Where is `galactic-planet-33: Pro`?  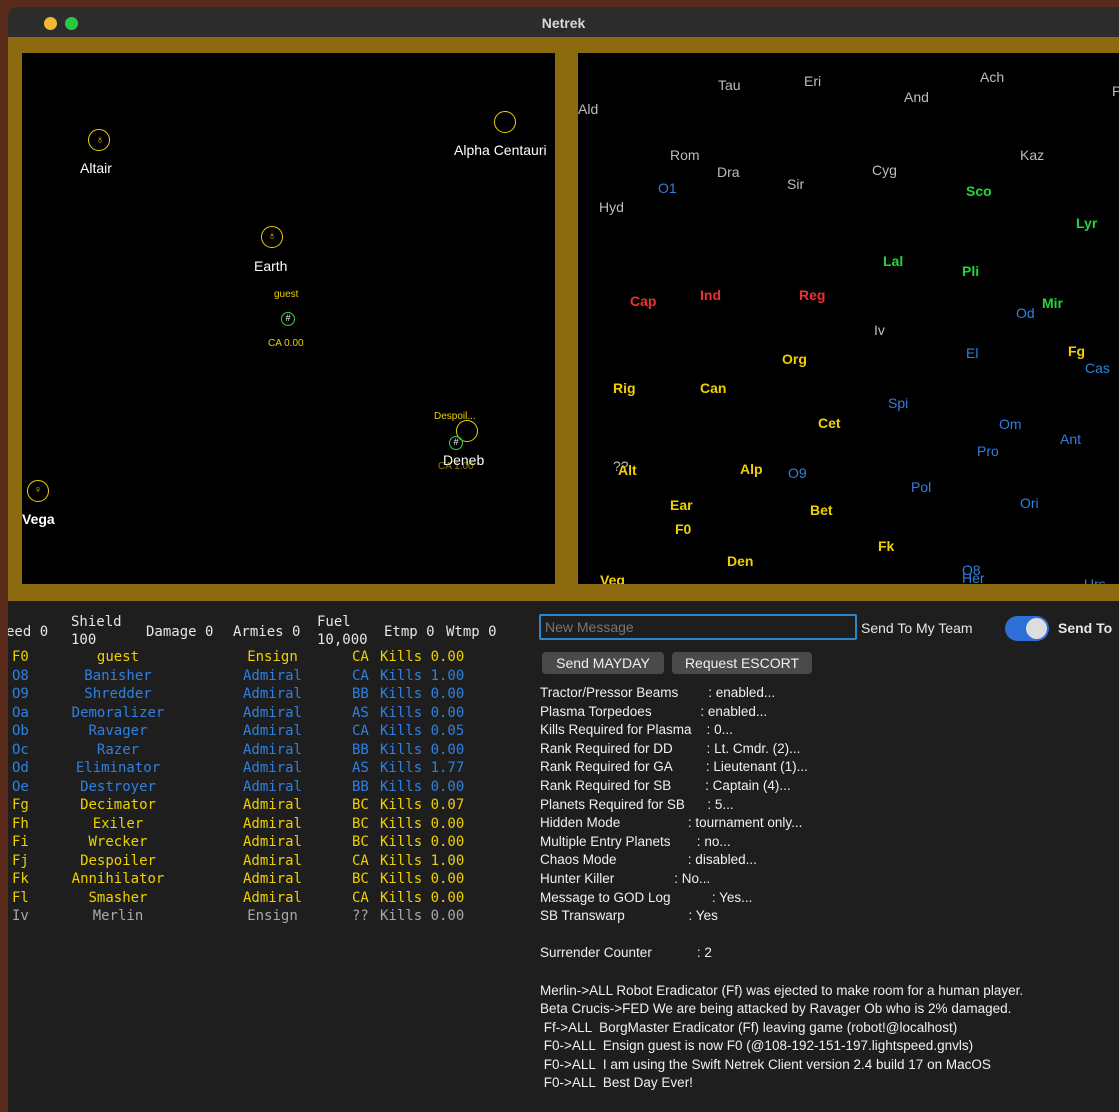 galactic-planet-33: Pro is located at coordinates (988, 451).